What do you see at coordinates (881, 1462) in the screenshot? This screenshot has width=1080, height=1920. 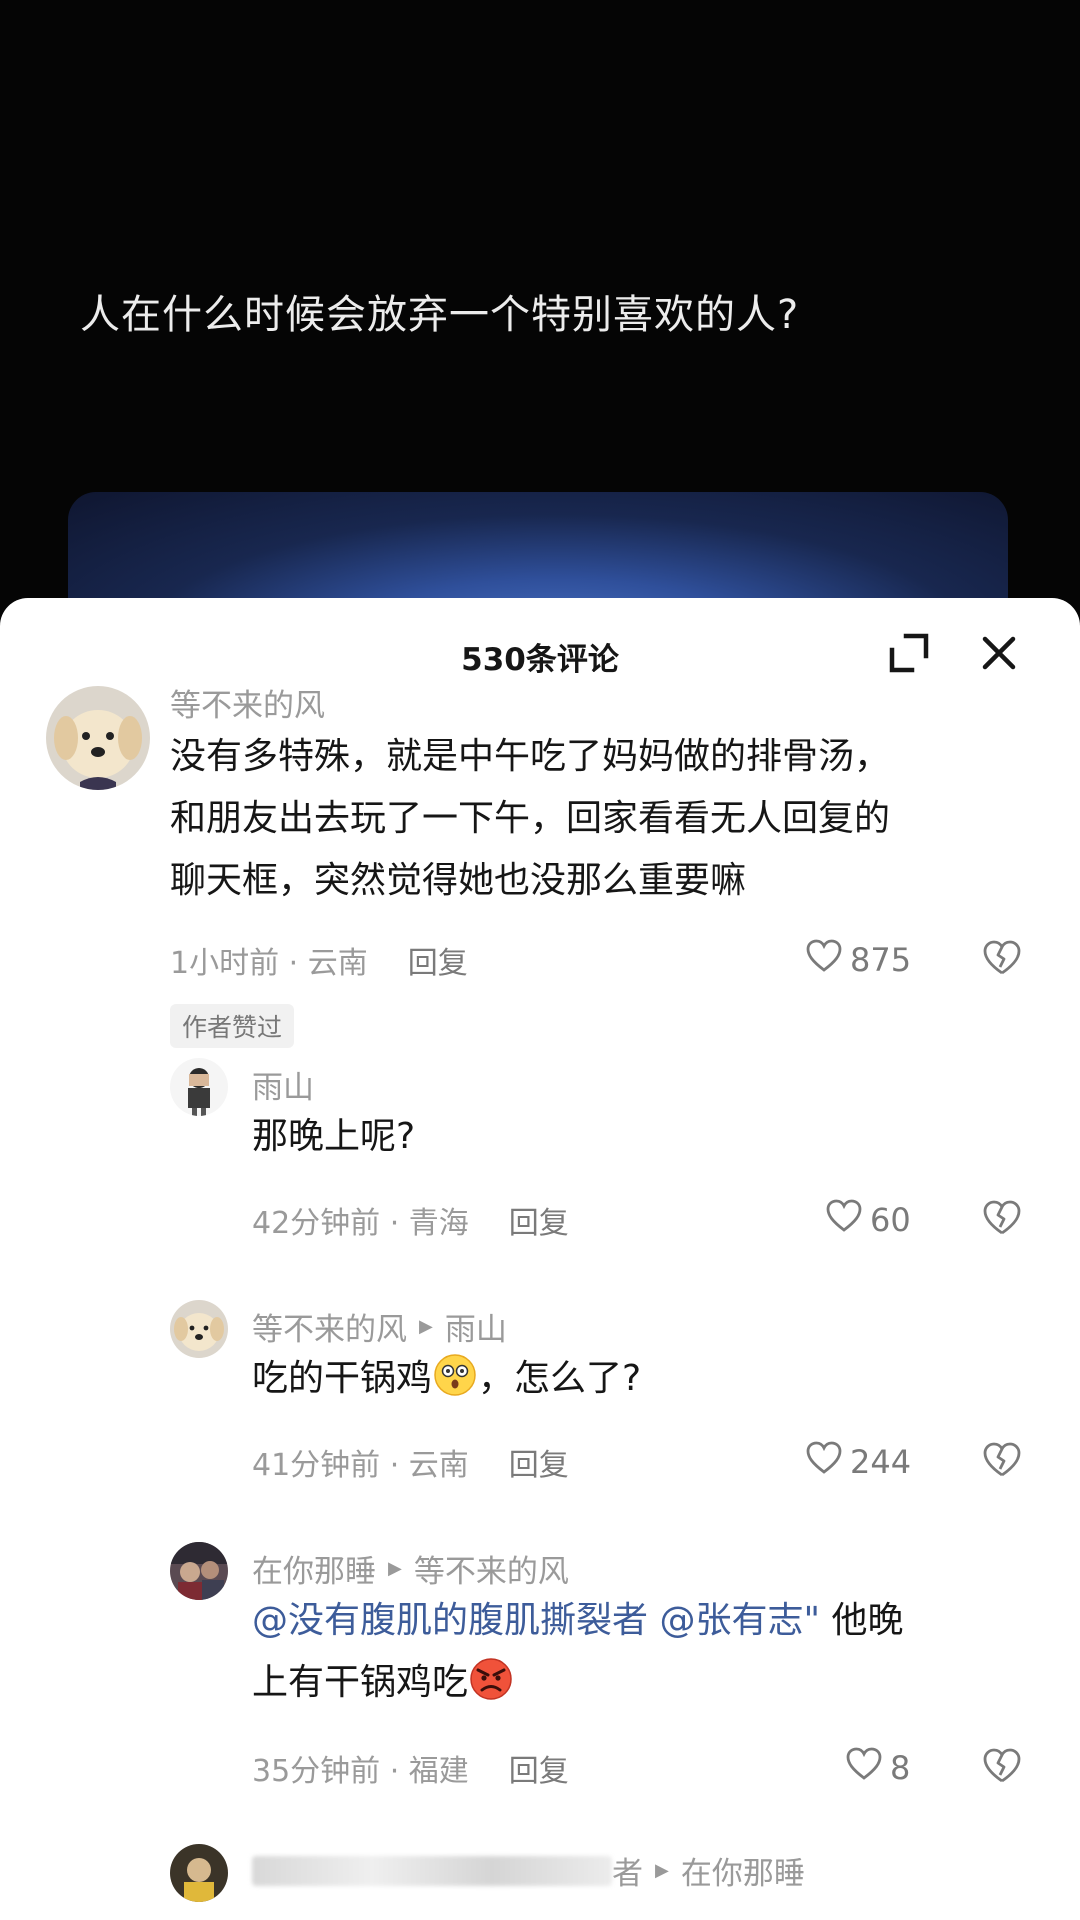 I see `like-count: 244` at bounding box center [881, 1462].